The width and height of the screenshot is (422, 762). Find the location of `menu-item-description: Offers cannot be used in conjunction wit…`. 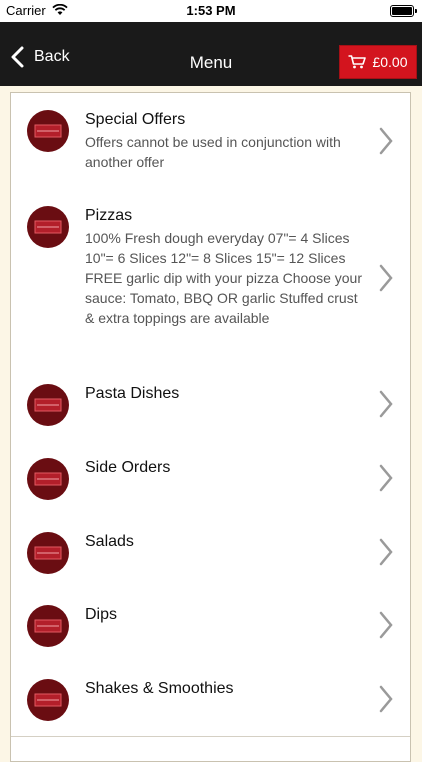

menu-item-description: Offers cannot be used in conjunction wit… is located at coordinates (213, 152).